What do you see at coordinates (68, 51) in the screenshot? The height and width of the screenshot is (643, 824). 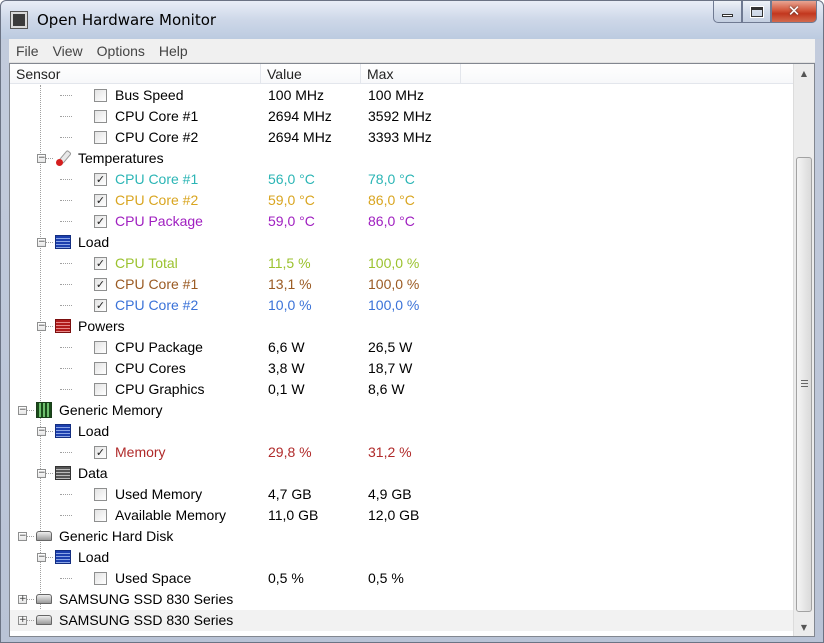 I see `menu-view: View` at bounding box center [68, 51].